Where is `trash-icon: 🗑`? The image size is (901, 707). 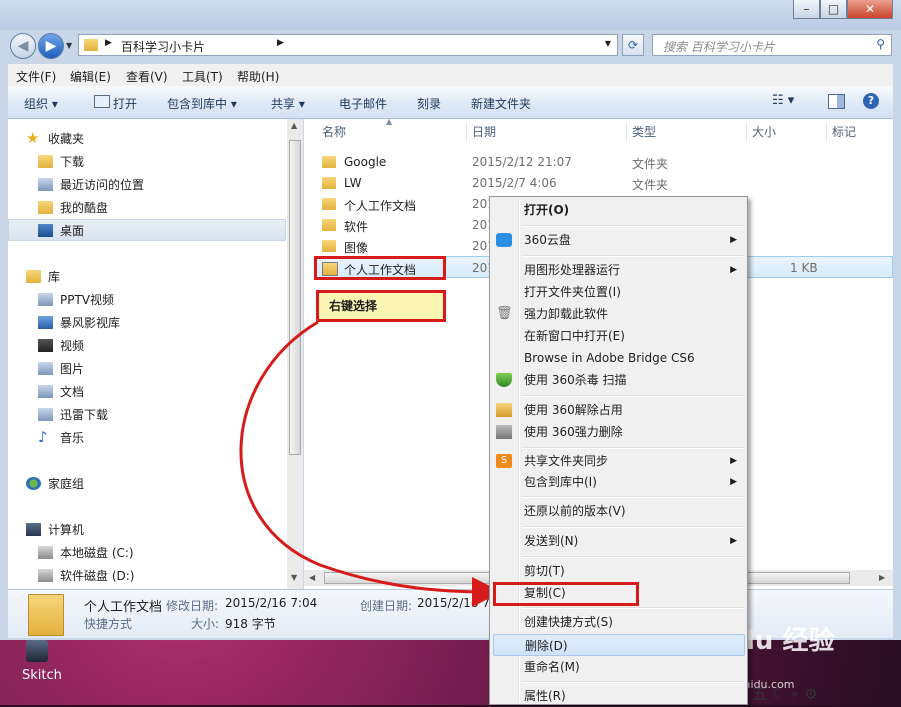
trash-icon: 🗑 is located at coordinates (504, 313).